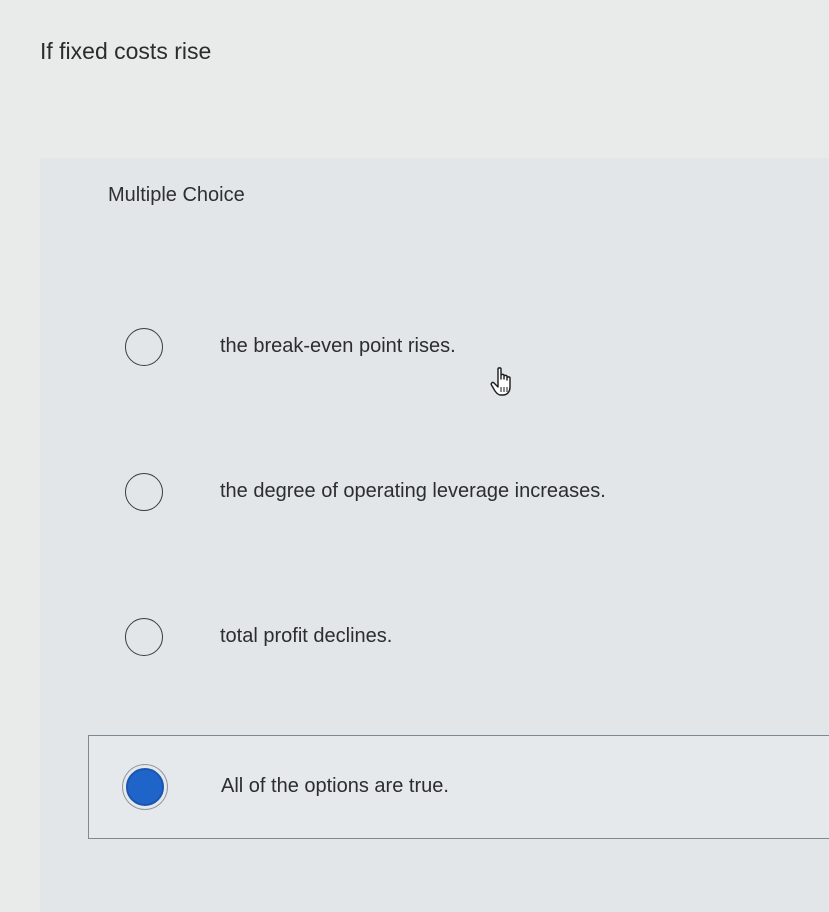  What do you see at coordinates (145, 787) in the screenshot?
I see `radio-button-selected` at bounding box center [145, 787].